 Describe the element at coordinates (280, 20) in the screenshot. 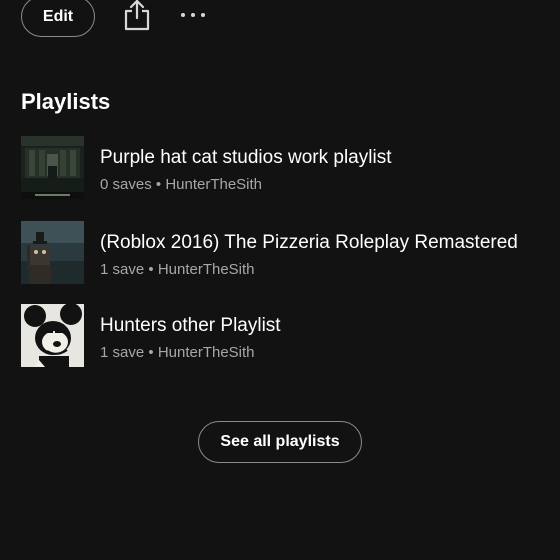

I see `action-toolbar: Edit` at that location.